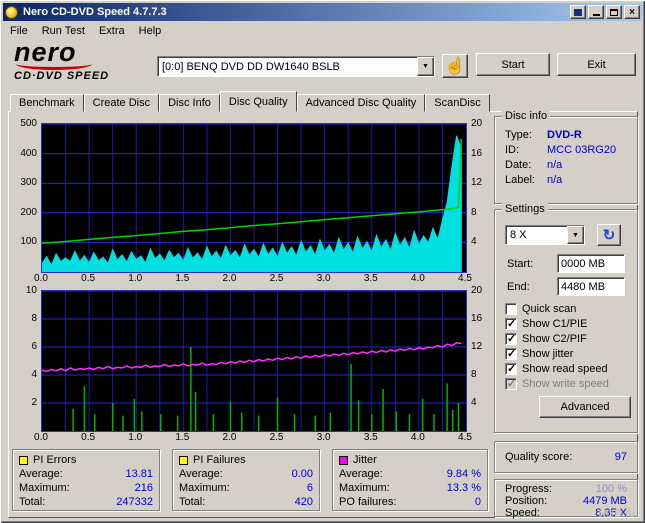 The height and width of the screenshot is (523, 645). What do you see at coordinates (614, 12) in the screenshot?
I see `maximize-button` at bounding box center [614, 12].